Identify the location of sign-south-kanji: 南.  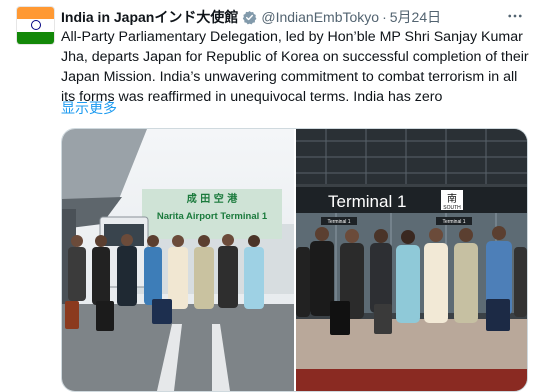
(452, 198).